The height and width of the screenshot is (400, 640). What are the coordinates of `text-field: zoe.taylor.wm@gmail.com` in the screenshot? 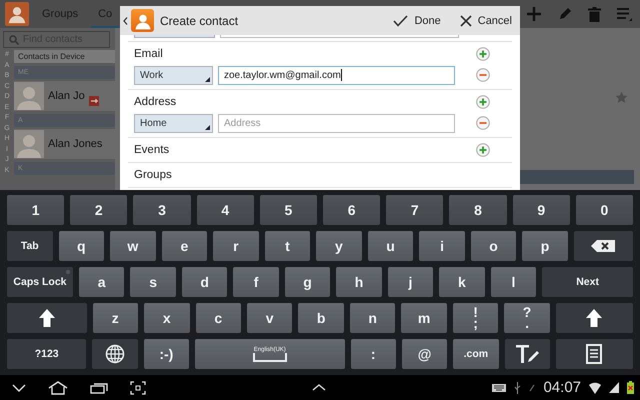 It's located at (336, 75).